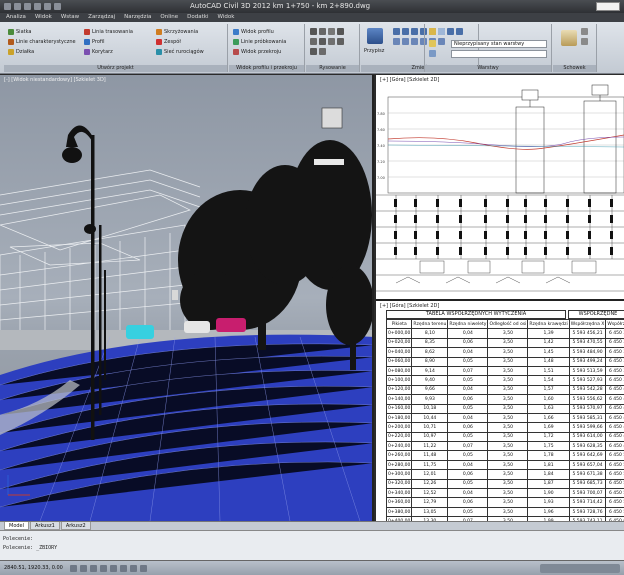  Describe the element at coordinates (226, 17) in the screenshot. I see `tab-widok-2: Widok` at that location.